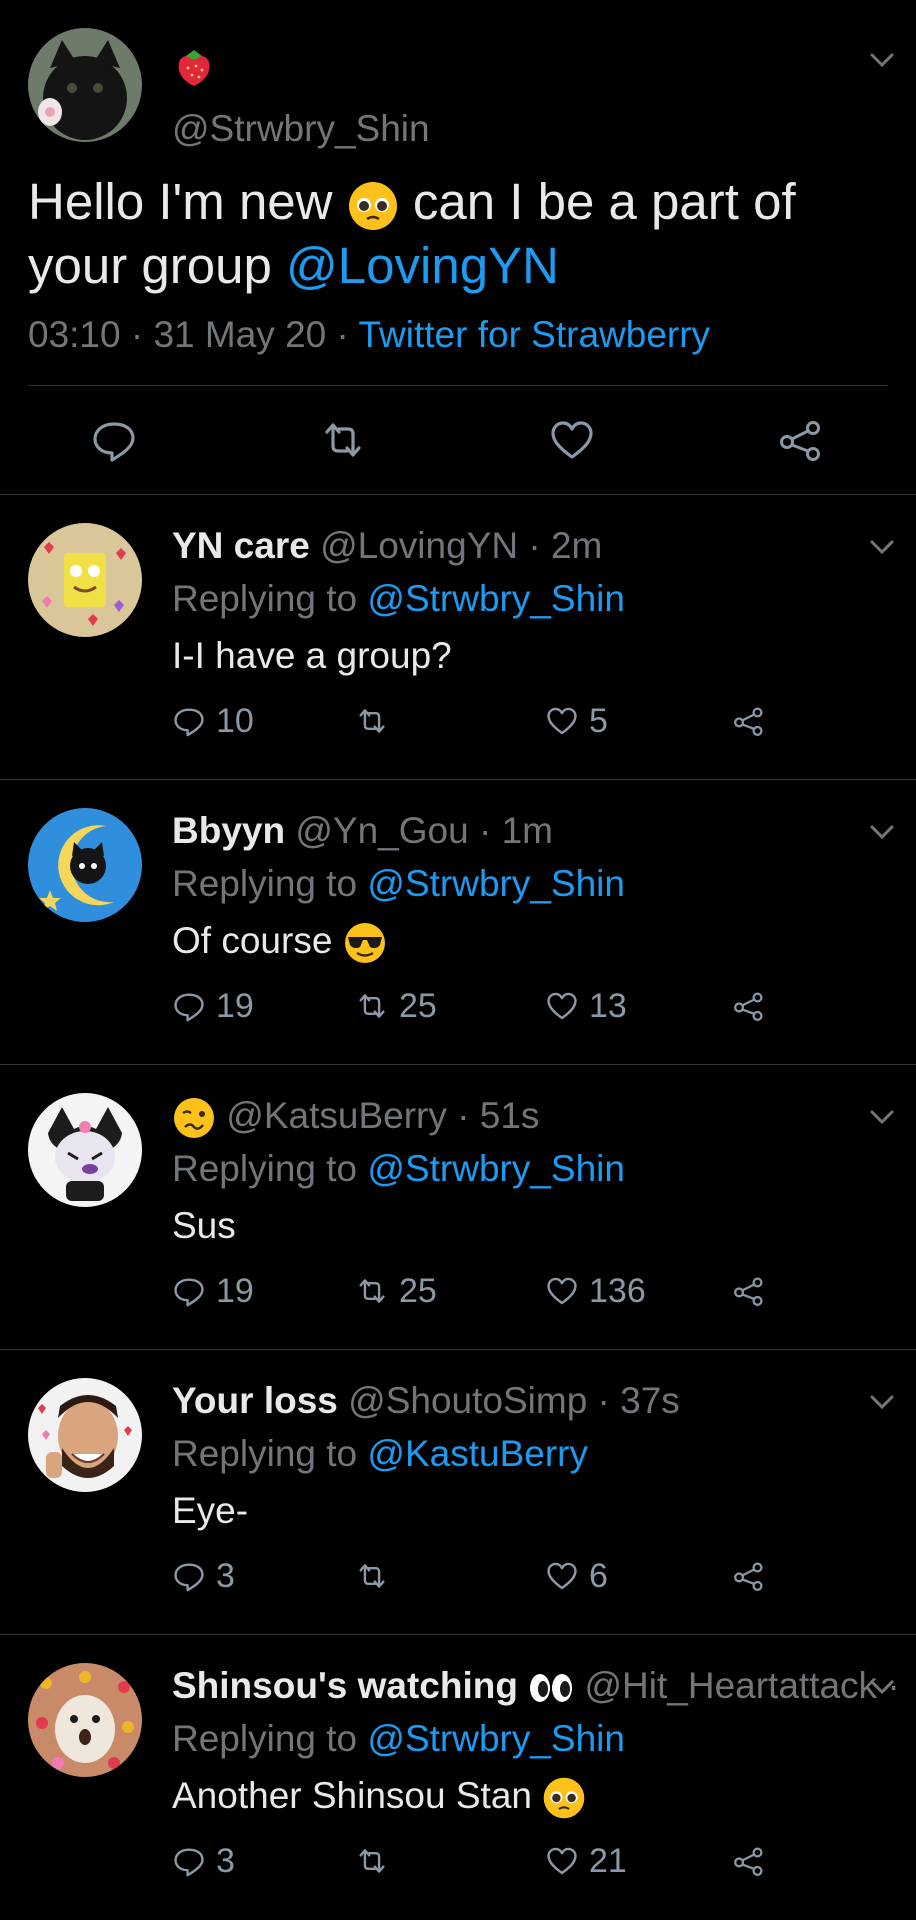 The height and width of the screenshot is (1920, 916). Describe the element at coordinates (424, 830) in the screenshot. I see `handle-time: @Yn_Gou · 1m` at that location.